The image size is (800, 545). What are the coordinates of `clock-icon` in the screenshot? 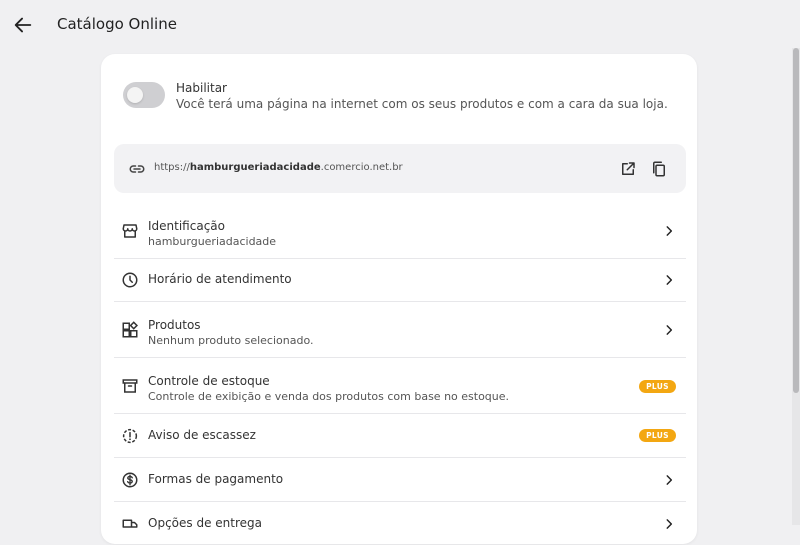 It's located at (130, 280).